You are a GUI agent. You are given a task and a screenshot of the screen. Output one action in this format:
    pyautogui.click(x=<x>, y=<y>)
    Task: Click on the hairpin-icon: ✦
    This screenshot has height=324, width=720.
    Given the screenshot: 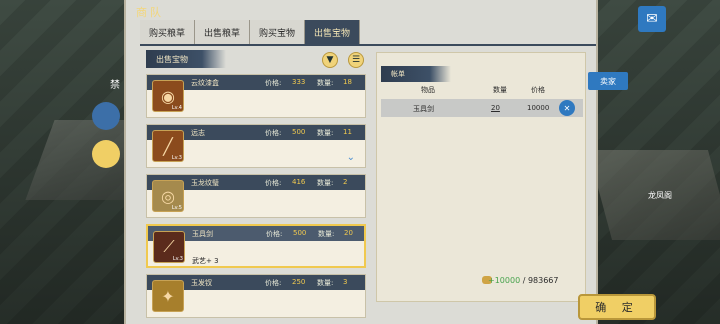 What is the action you would take?
    pyautogui.click(x=168, y=296)
    